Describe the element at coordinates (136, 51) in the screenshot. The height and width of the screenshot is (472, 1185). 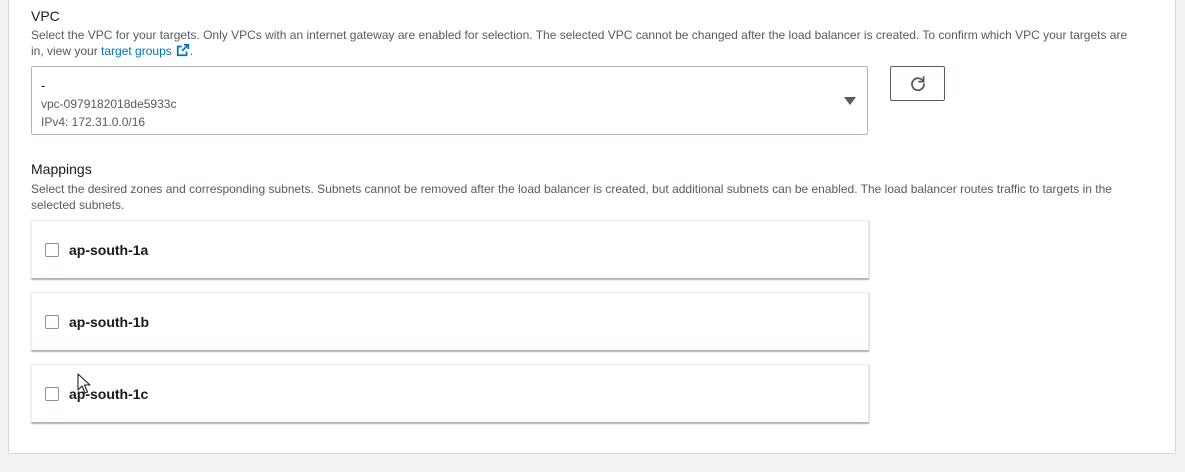
I see `target-groups-link-text: target groups` at that location.